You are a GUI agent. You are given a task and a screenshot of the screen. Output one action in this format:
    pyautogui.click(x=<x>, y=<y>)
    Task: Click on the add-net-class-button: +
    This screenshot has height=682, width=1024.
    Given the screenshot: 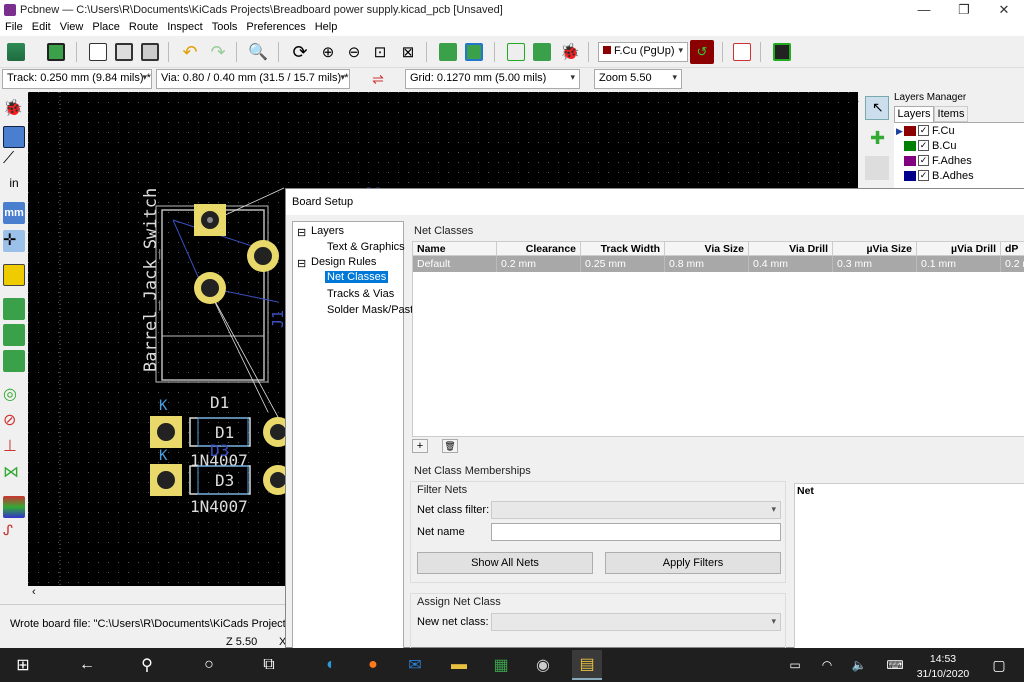 What is the action you would take?
    pyautogui.click(x=420, y=446)
    